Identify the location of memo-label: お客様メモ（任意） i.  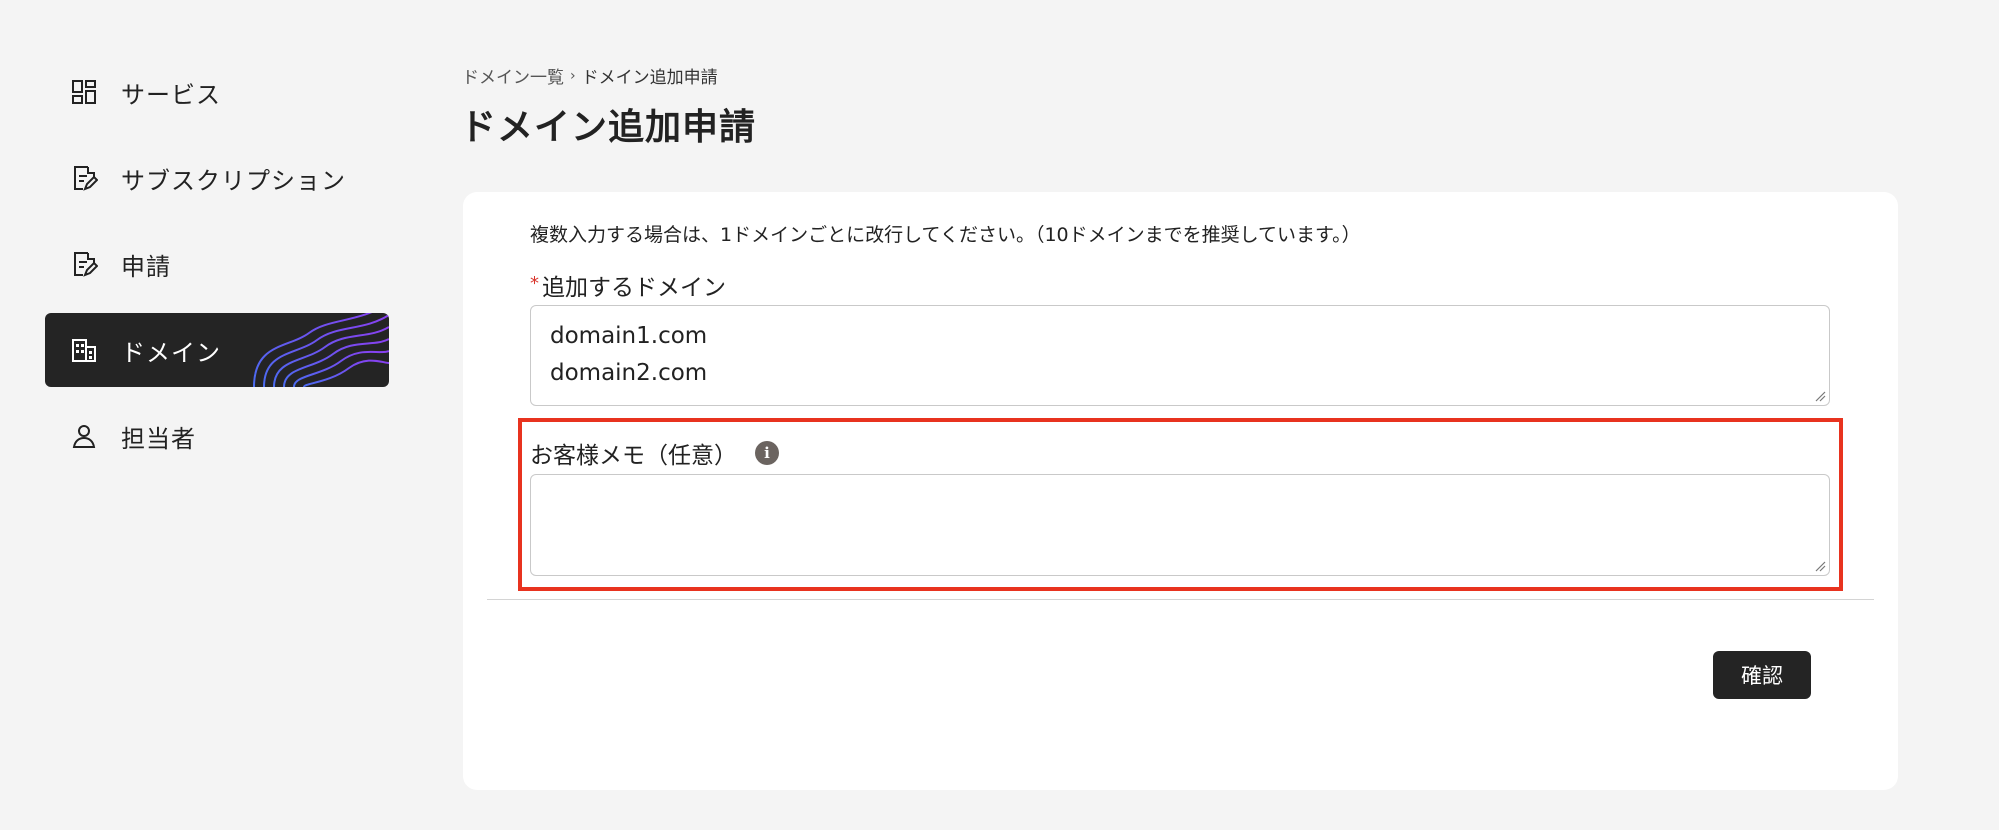
(654, 453).